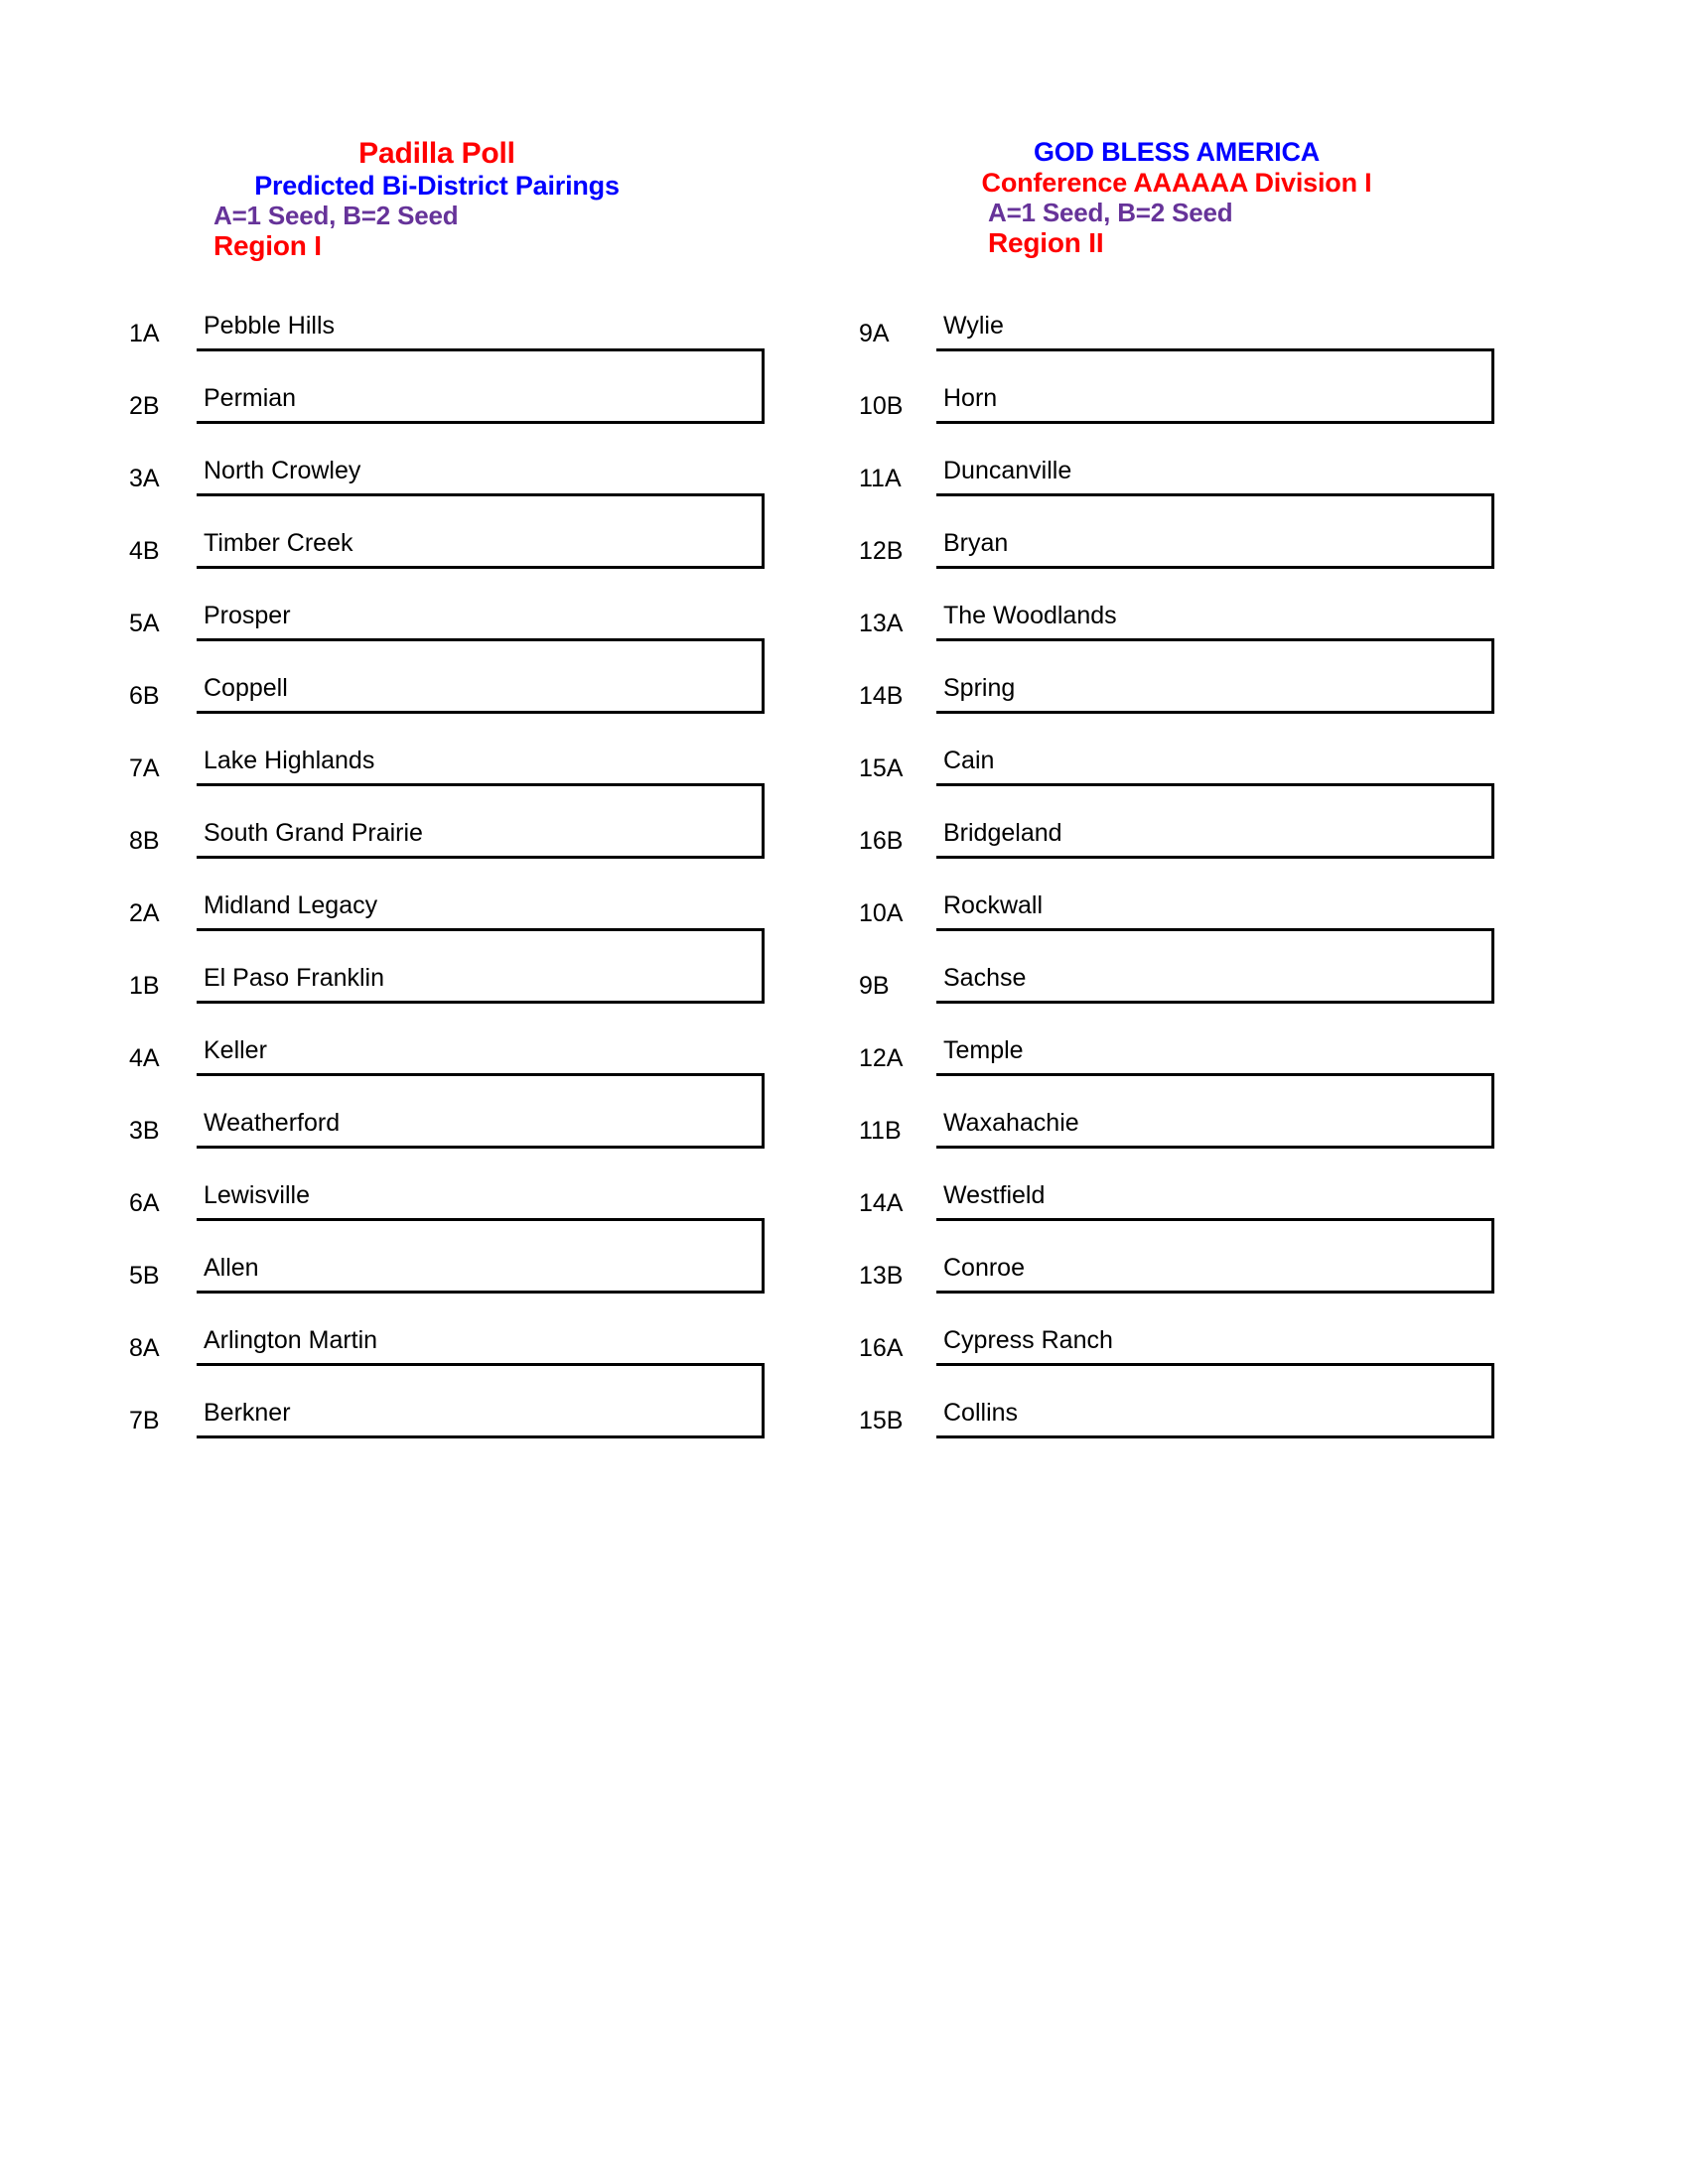  I want to click on seed-label: 15B, so click(881, 1420).